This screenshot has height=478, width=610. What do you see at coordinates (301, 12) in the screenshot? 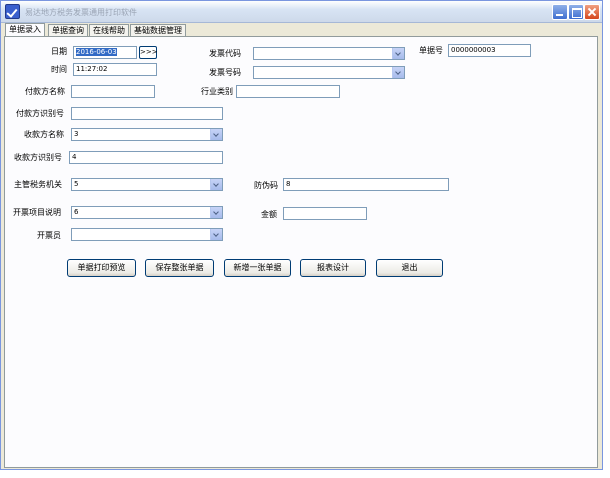
I see `title-bar: 易达地方税务发票通用打印软件` at bounding box center [301, 12].